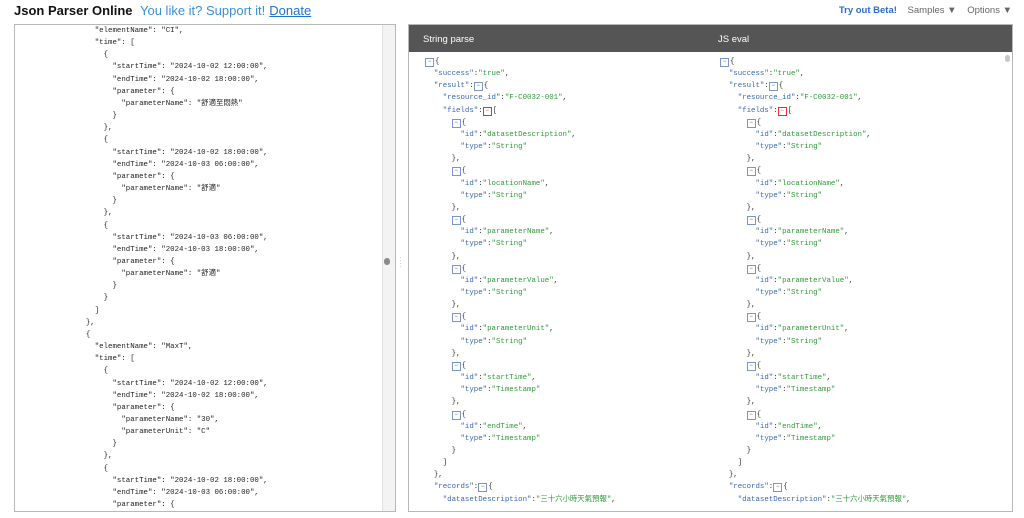 The image size is (1024, 518). I want to click on samples-menu: Samples ▼, so click(932, 10).